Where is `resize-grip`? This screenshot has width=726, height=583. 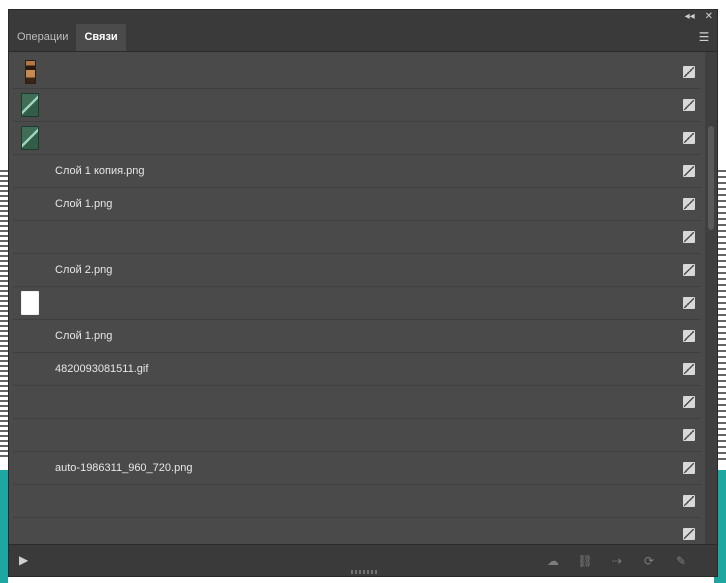 resize-grip is located at coordinates (364, 572).